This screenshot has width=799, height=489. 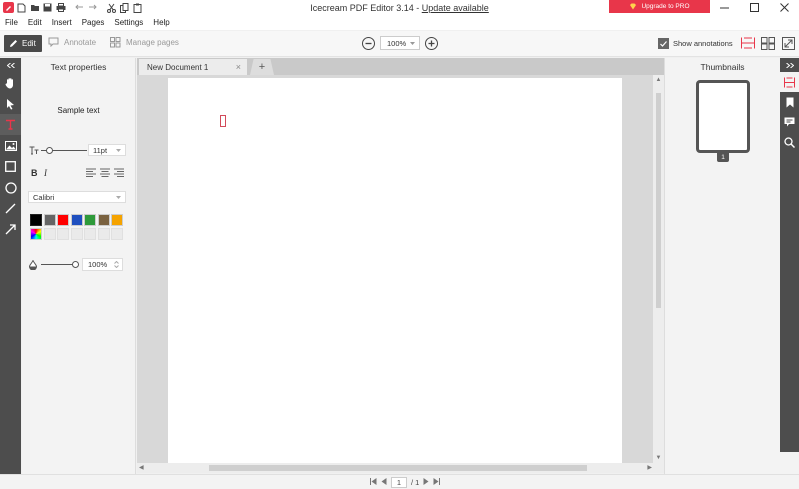 I want to click on select-tool, so click(x=10, y=103).